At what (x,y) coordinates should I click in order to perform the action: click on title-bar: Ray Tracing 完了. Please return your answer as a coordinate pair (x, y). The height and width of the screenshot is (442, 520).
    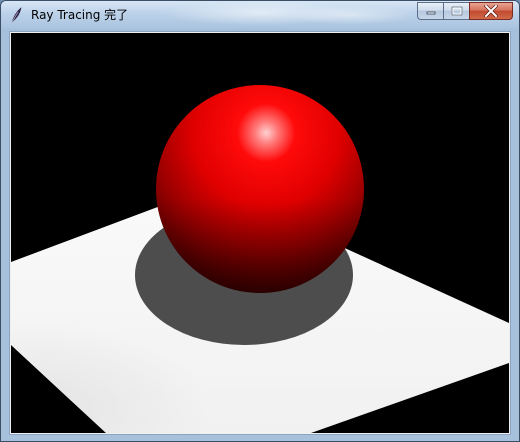
    Looking at the image, I should click on (260, 15).